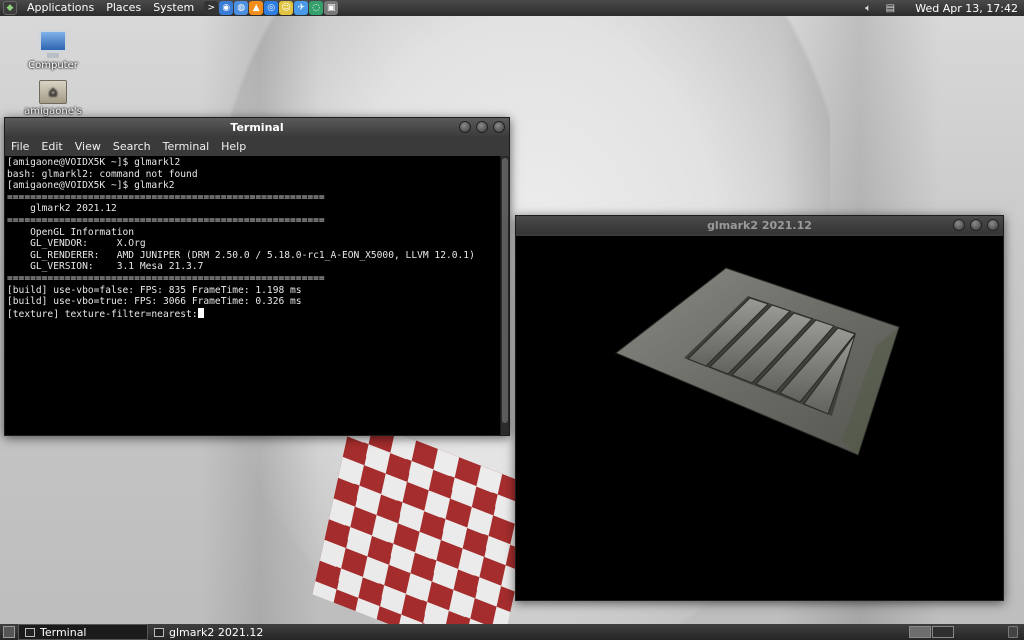  Describe the element at coordinates (226, 8) in the screenshot. I see `network-launcher-icon: ◉` at that location.